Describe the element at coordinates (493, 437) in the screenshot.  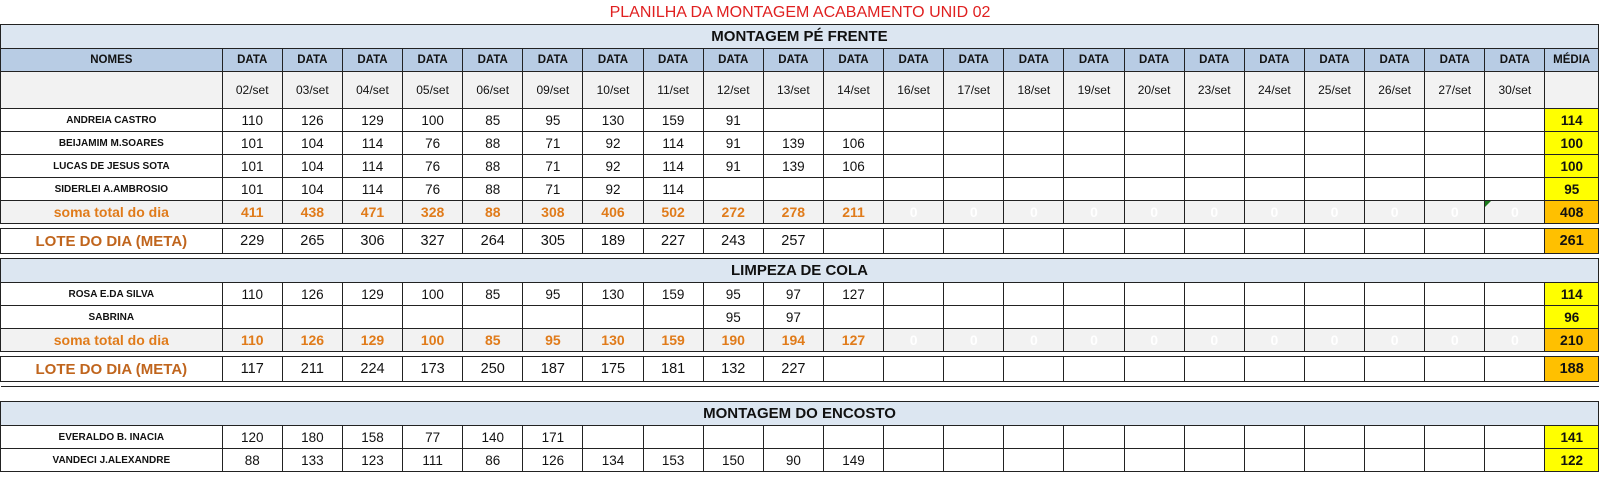
I see `value-cell: 140` at that location.